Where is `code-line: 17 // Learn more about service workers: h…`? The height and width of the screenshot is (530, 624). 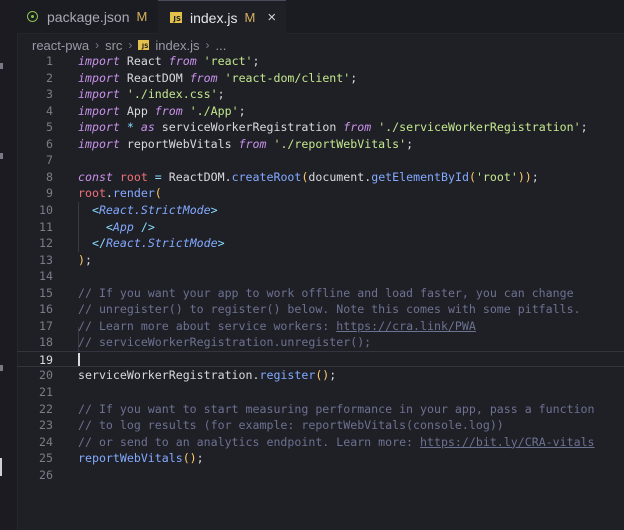 code-line: 17 // Learn more about service workers: h… is located at coordinates (320, 326).